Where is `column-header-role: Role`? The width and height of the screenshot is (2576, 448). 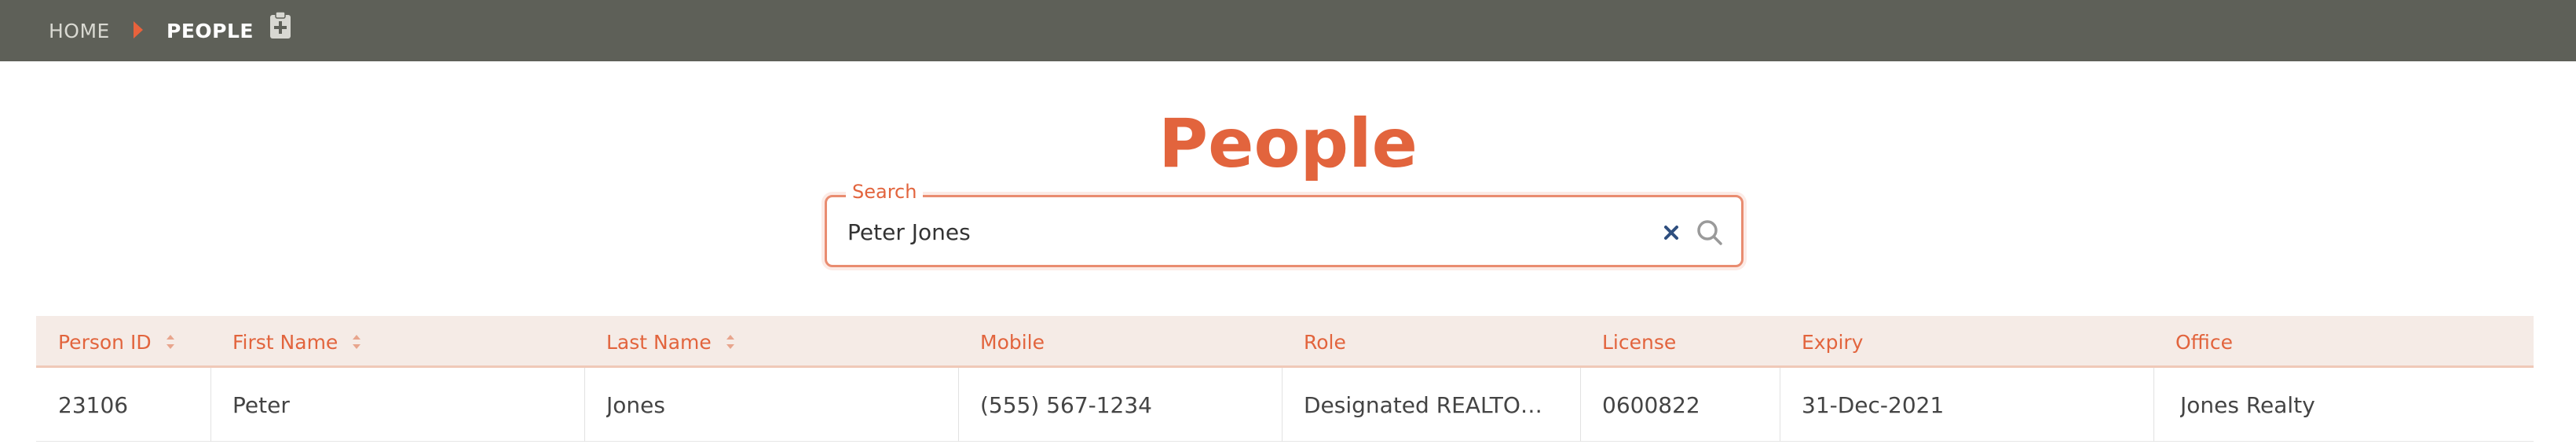 column-header-role: Role is located at coordinates (1325, 342).